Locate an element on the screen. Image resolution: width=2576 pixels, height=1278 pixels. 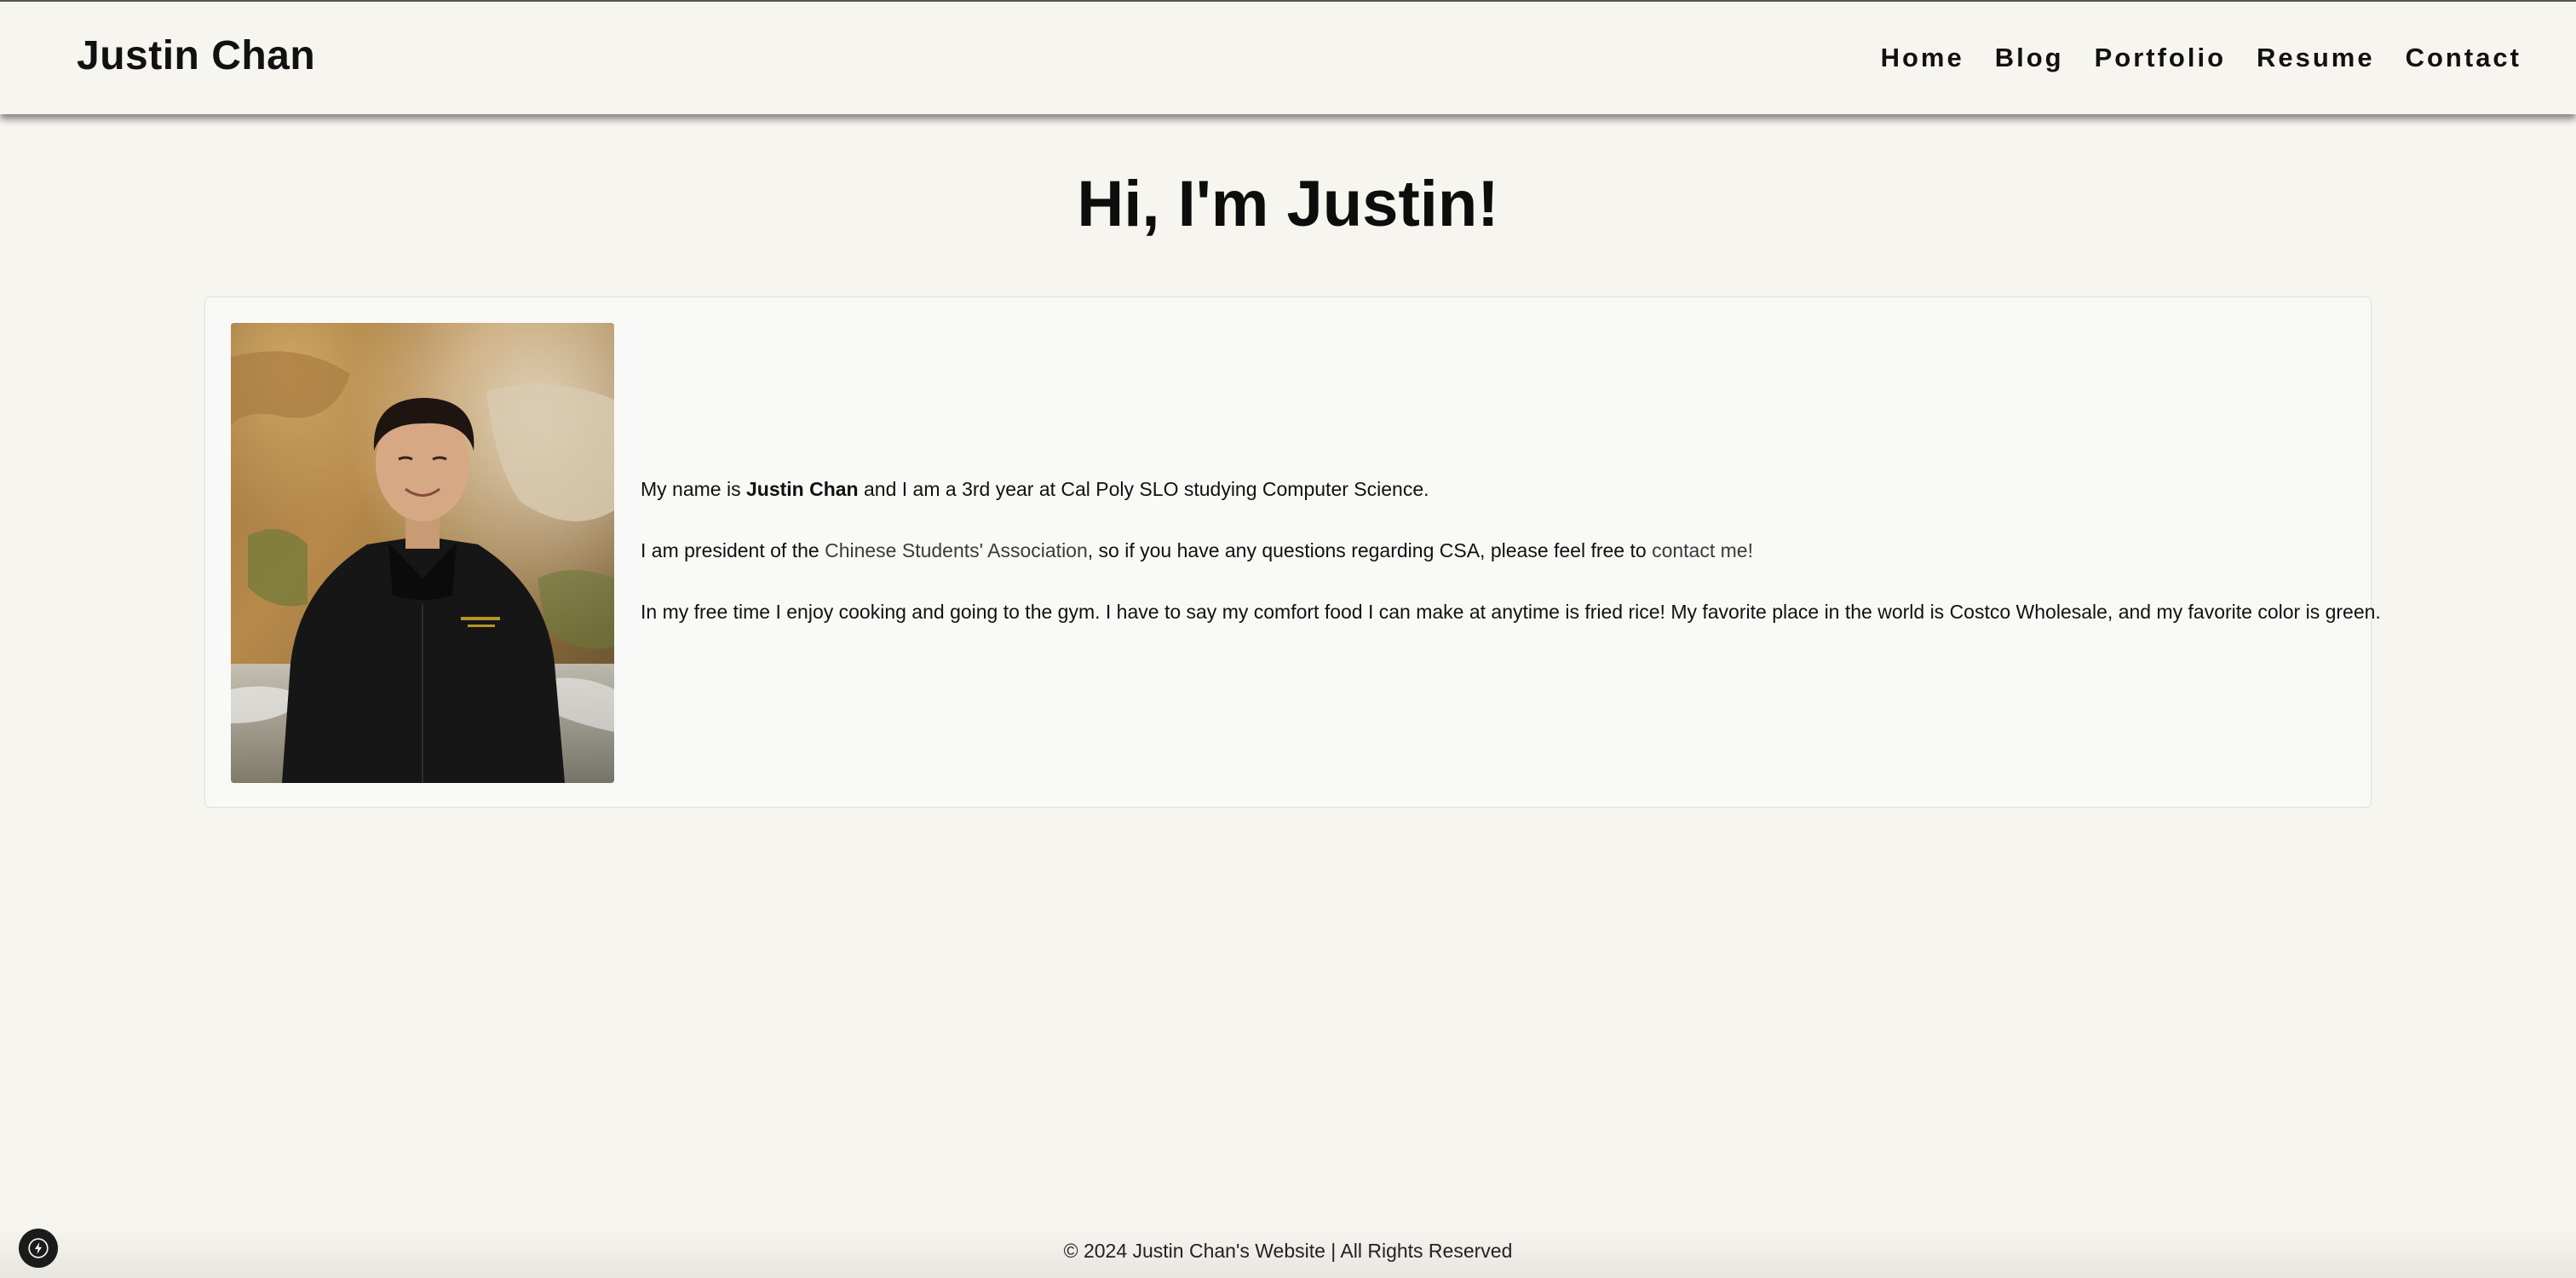
profile-photo is located at coordinates (423, 553).